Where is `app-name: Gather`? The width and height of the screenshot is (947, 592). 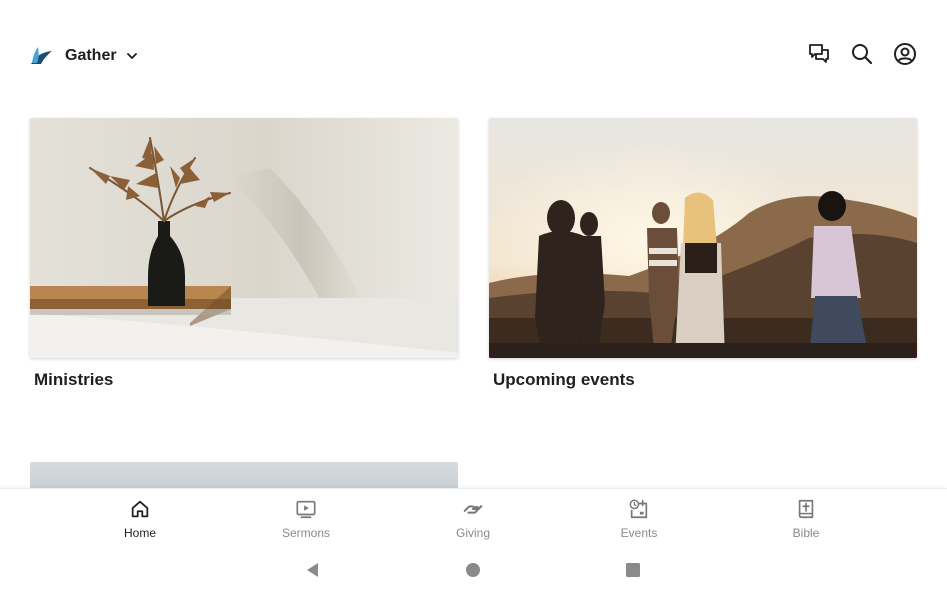 app-name: Gather is located at coordinates (91, 55).